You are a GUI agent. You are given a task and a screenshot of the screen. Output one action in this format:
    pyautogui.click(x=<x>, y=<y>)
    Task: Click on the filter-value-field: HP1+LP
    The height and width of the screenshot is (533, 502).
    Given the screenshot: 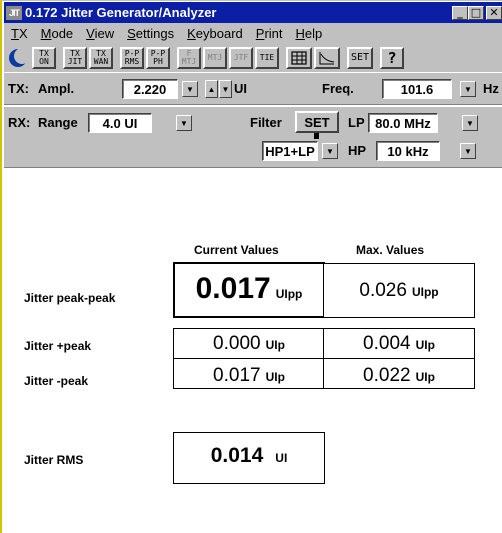 What is the action you would take?
    pyautogui.click(x=290, y=151)
    